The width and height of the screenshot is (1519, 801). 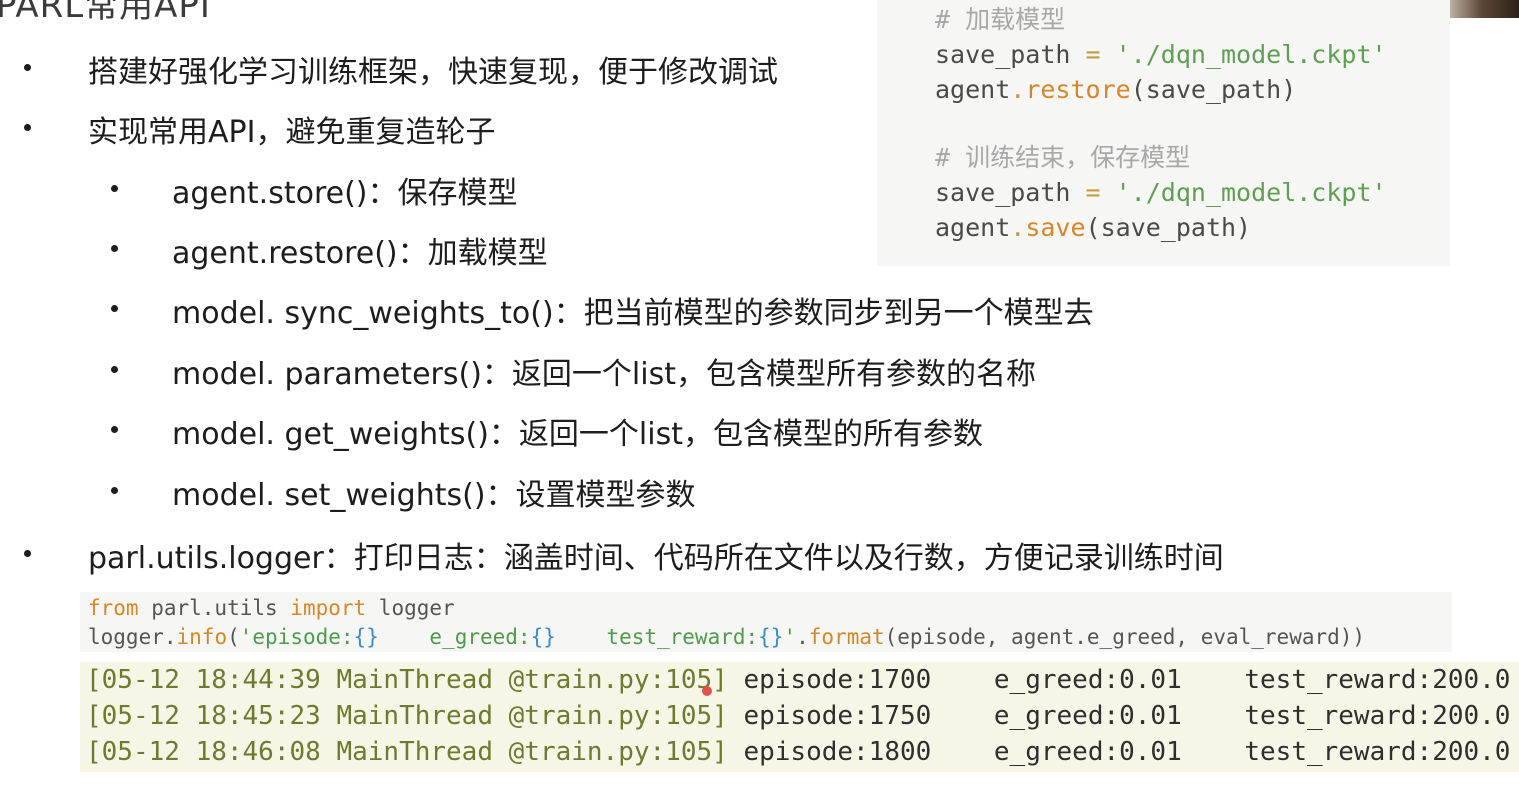 I want to click on bullet-text: agent.store()：保存模型, so click(x=345, y=193).